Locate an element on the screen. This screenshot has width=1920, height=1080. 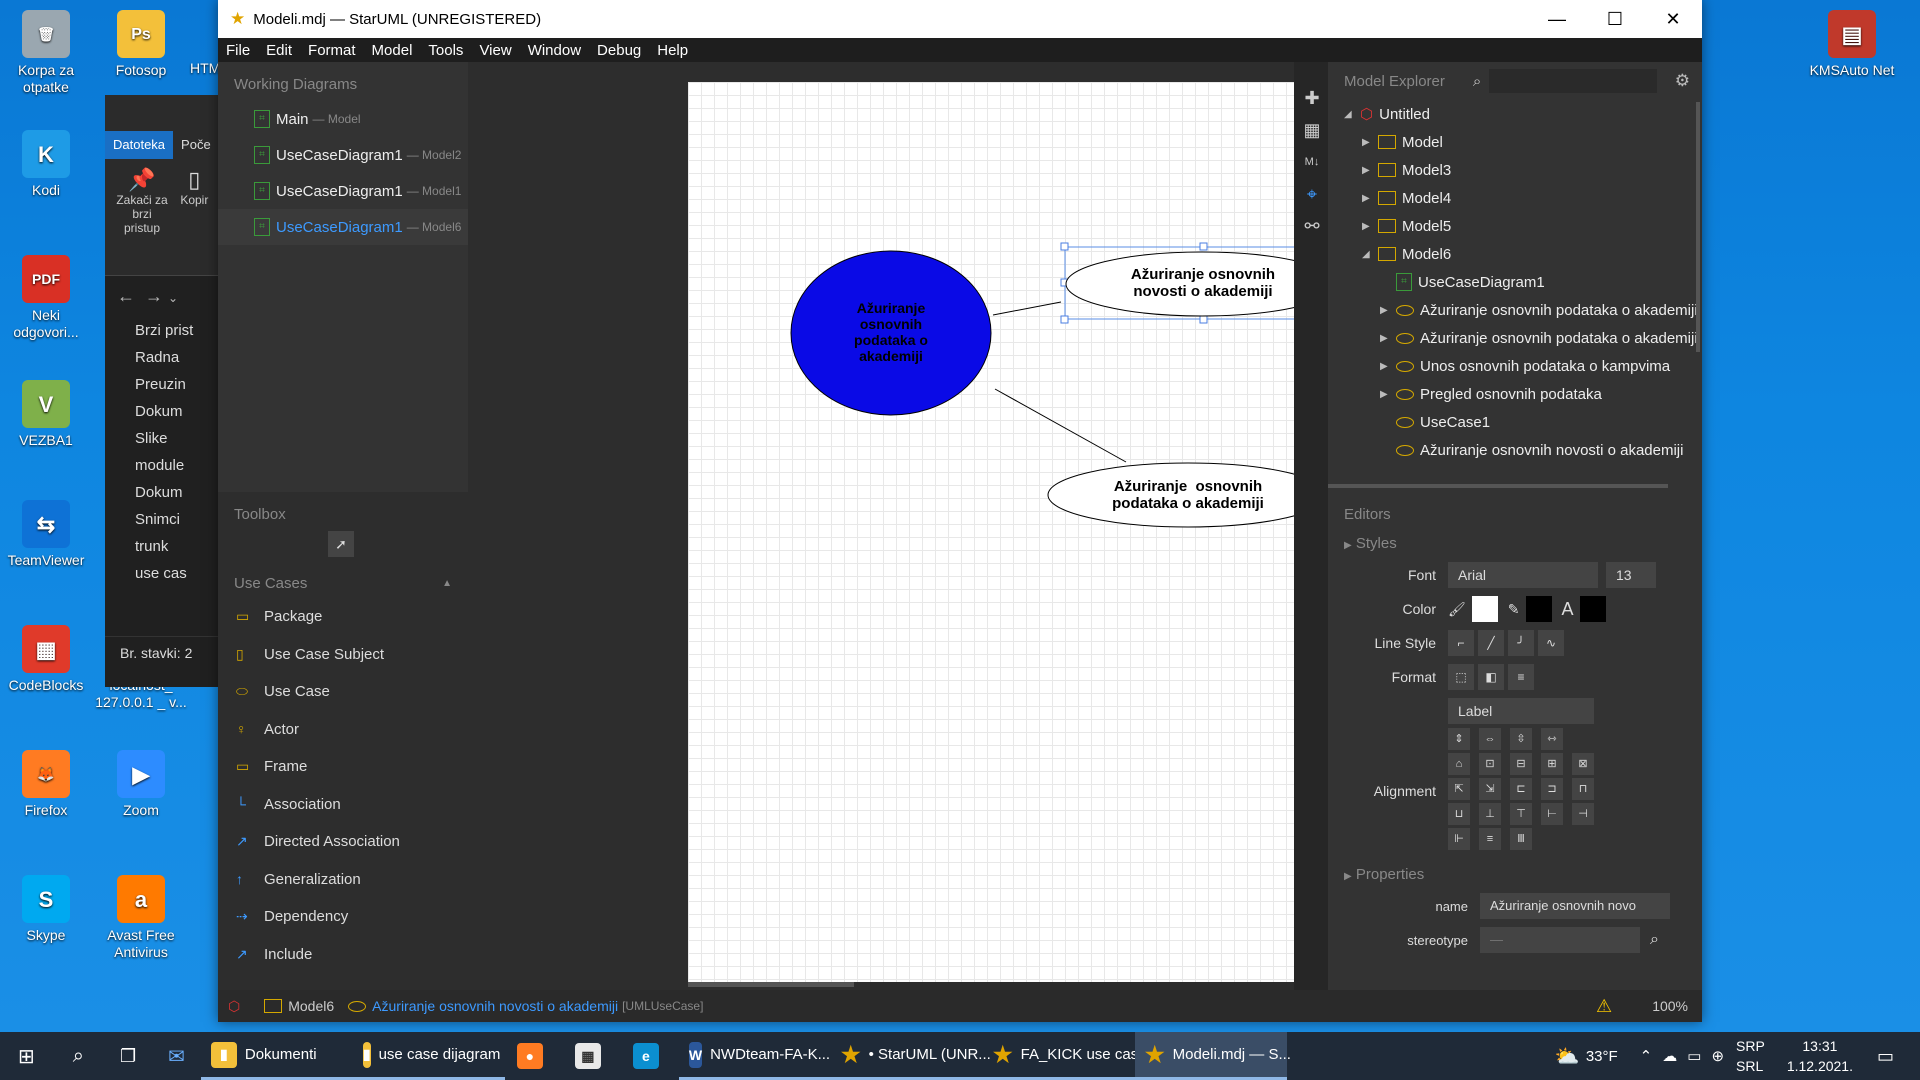
status-zoom: 100% is located at coordinates (1670, 1006).